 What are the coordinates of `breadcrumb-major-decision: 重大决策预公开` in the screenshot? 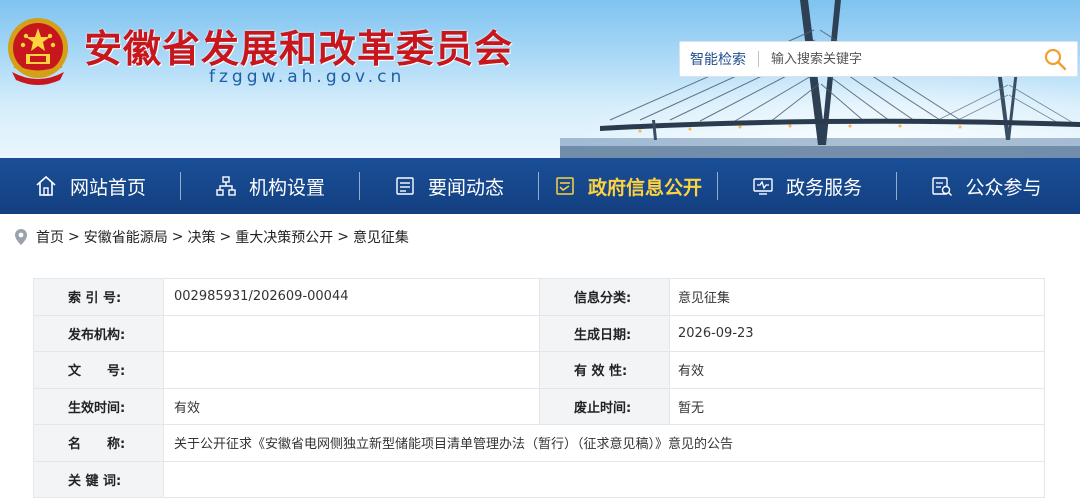 It's located at (284, 237).